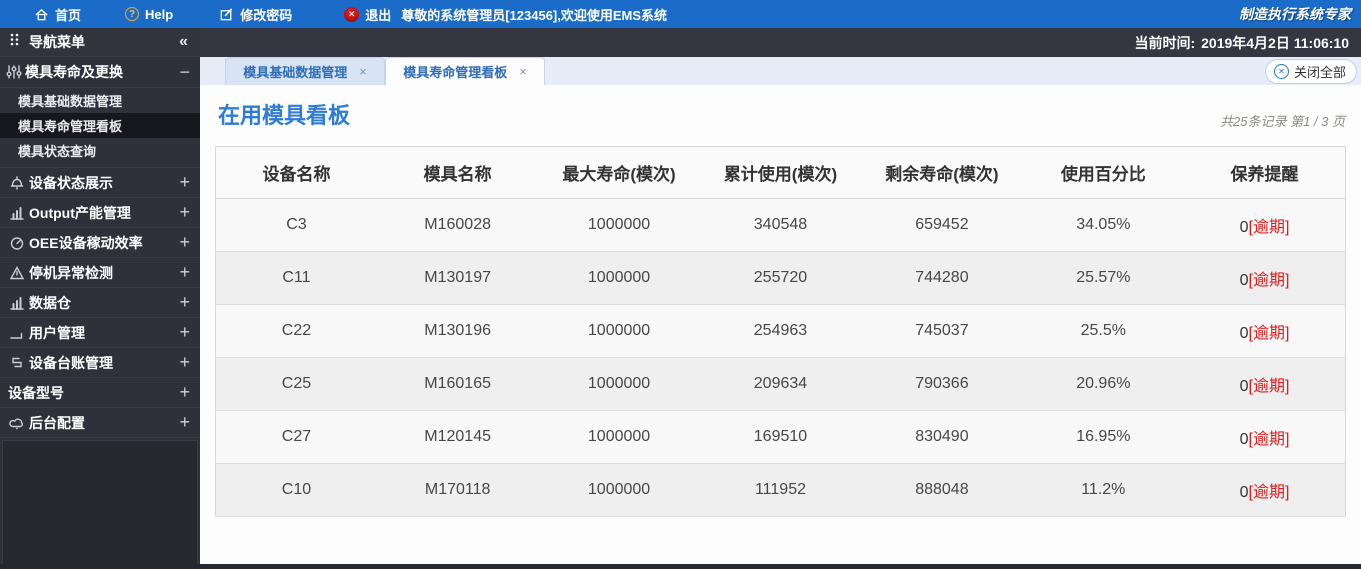 The height and width of the screenshot is (569, 1361). What do you see at coordinates (295, 72) in the screenshot?
I see `tab-label: 模具基础数据管理` at bounding box center [295, 72].